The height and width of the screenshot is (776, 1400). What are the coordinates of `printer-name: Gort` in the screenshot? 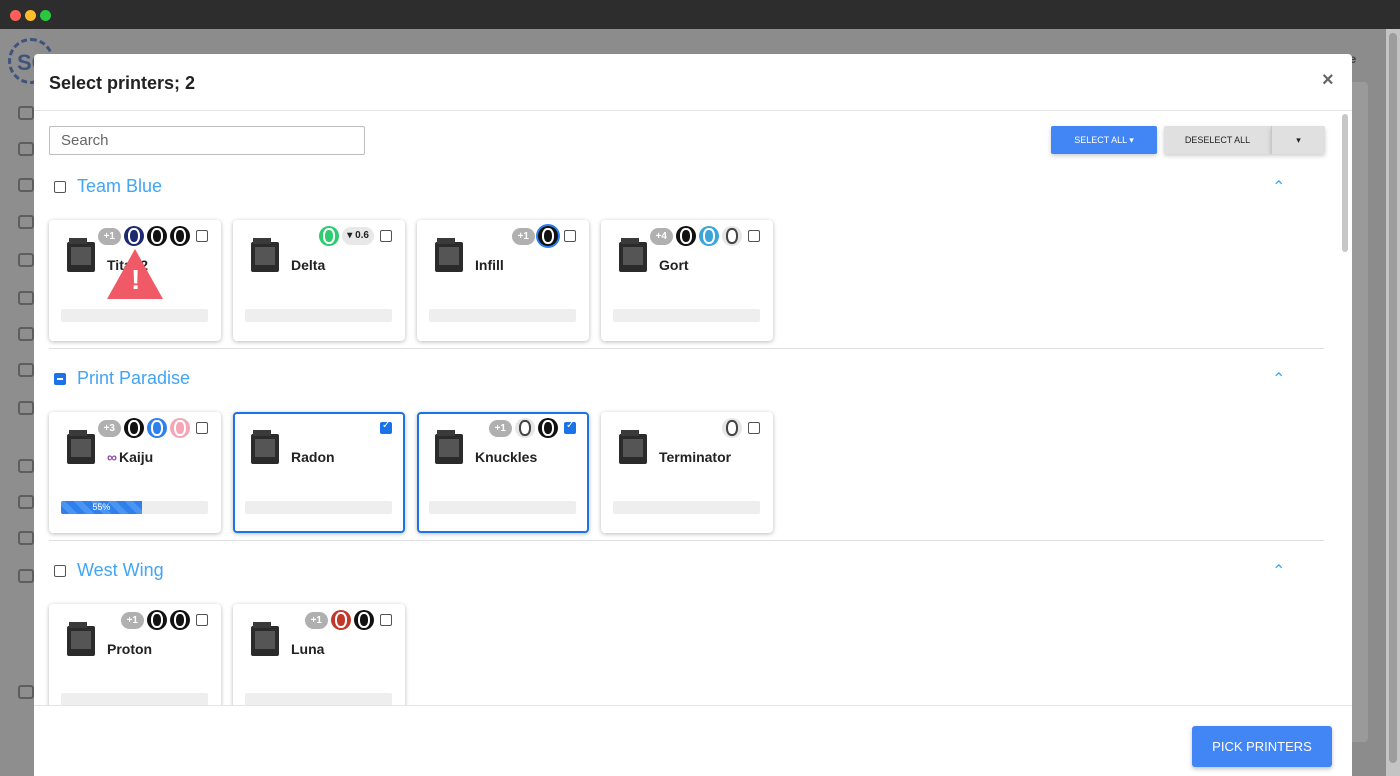 It's located at (674, 265).